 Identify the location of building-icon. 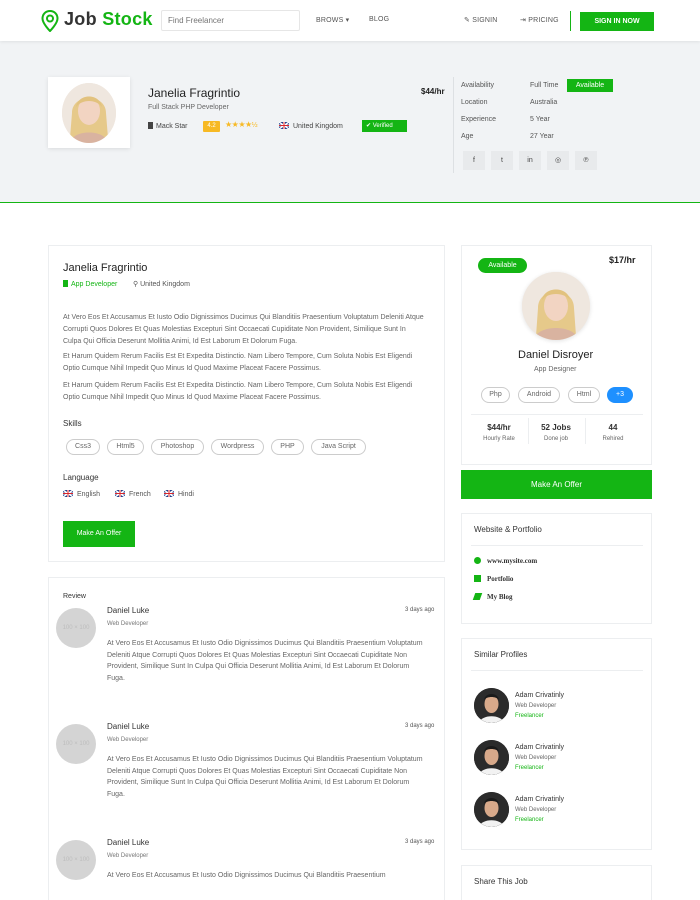
(150, 125).